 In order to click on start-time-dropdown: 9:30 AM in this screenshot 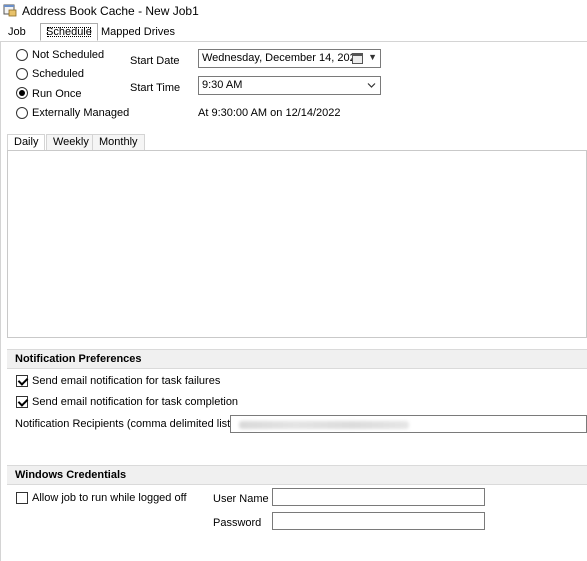, I will do `click(289, 85)`.